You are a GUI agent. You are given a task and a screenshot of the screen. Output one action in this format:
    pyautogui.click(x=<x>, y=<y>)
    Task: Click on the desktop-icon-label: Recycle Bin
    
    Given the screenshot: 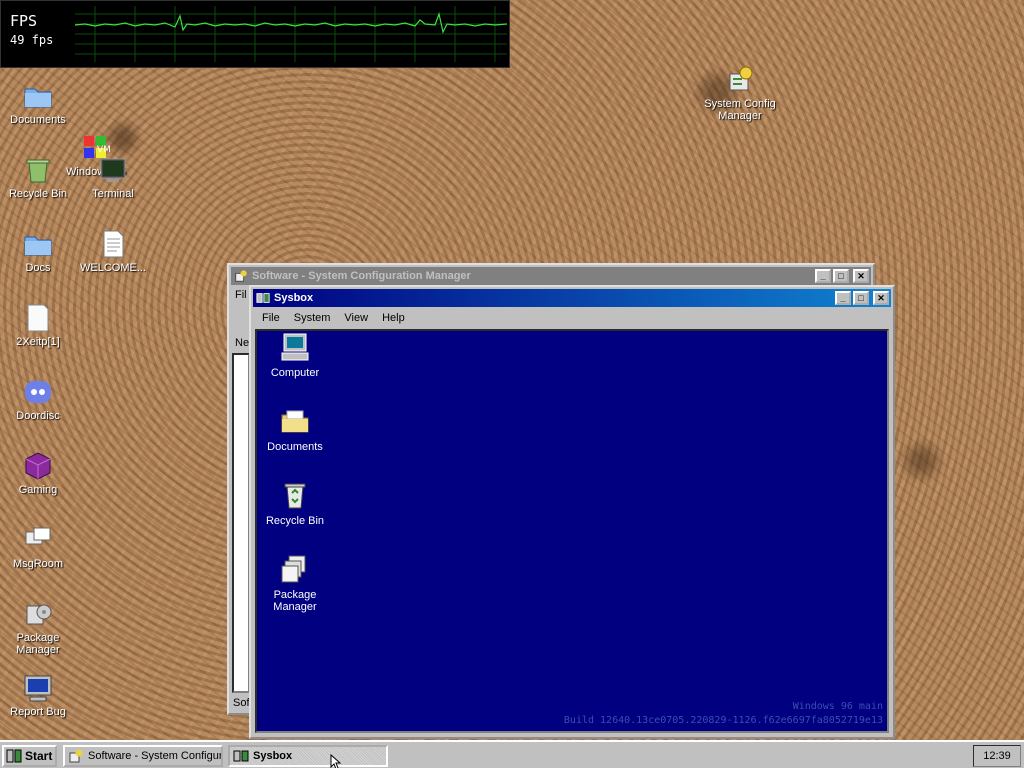 What is the action you would take?
    pyautogui.click(x=38, y=194)
    